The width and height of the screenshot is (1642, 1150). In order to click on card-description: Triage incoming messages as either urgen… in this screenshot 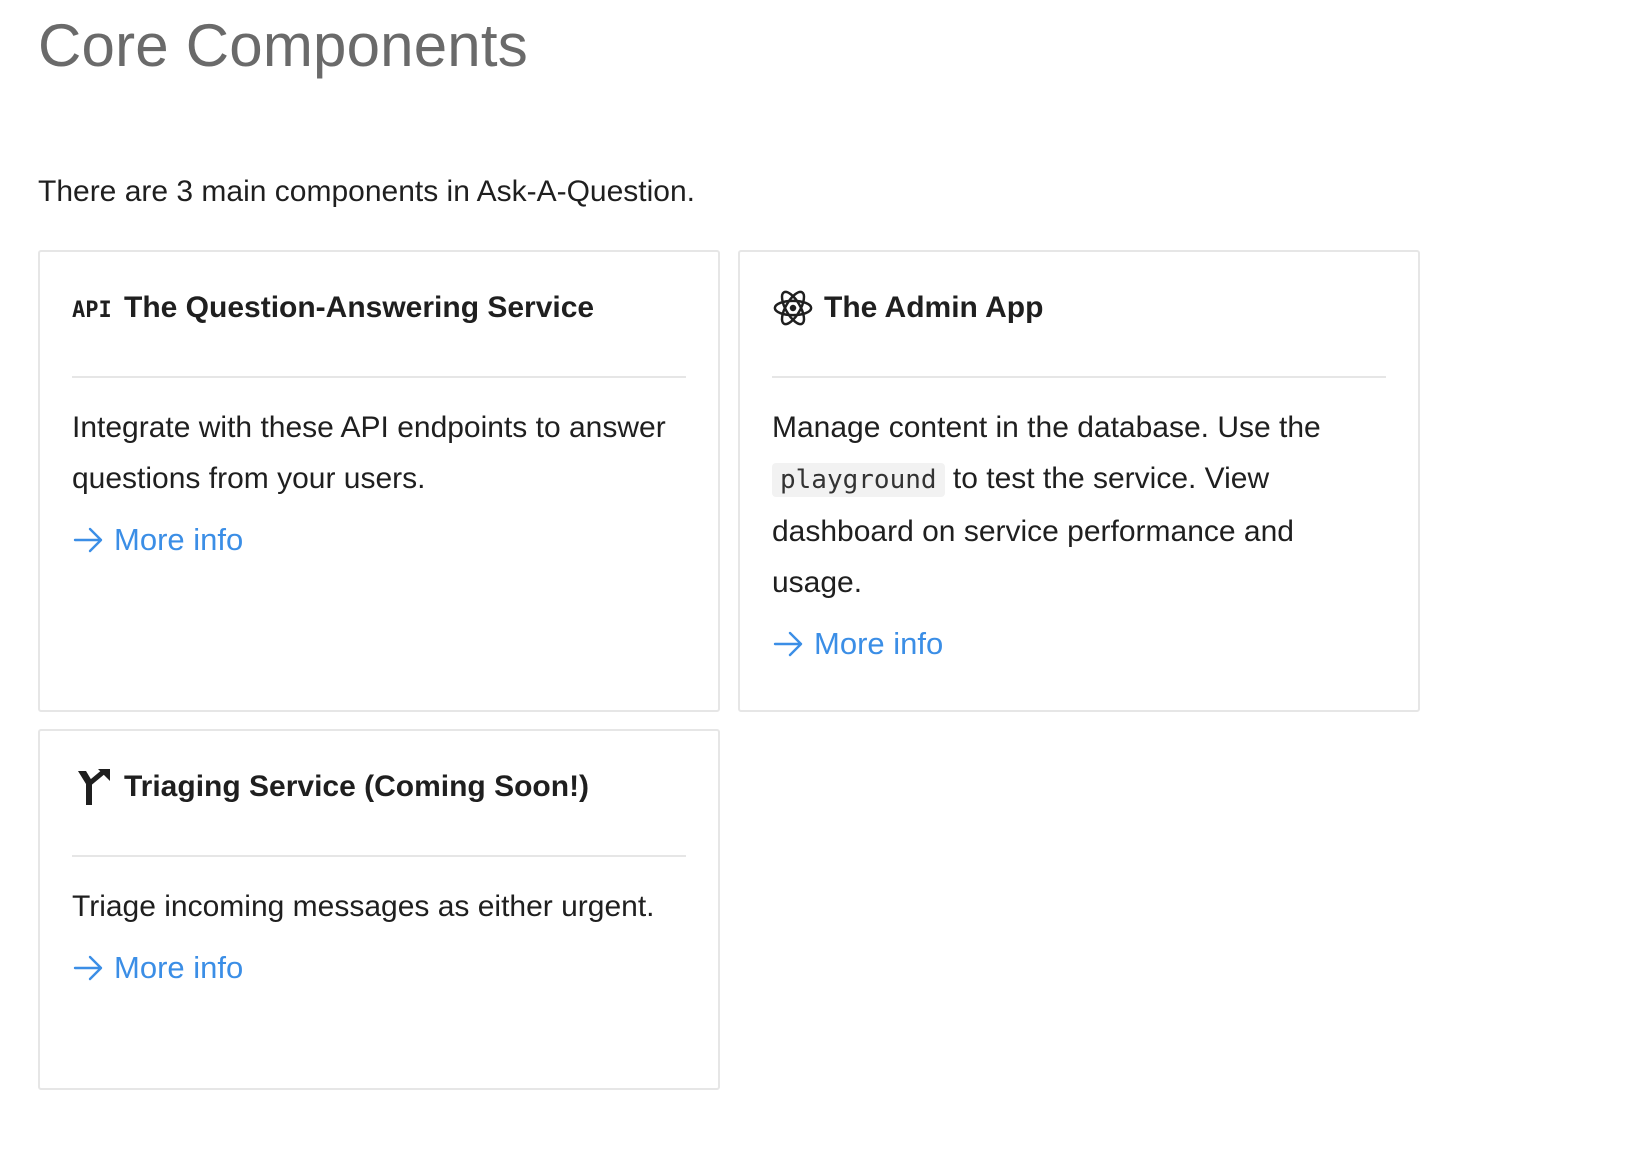, I will do `click(363, 906)`.